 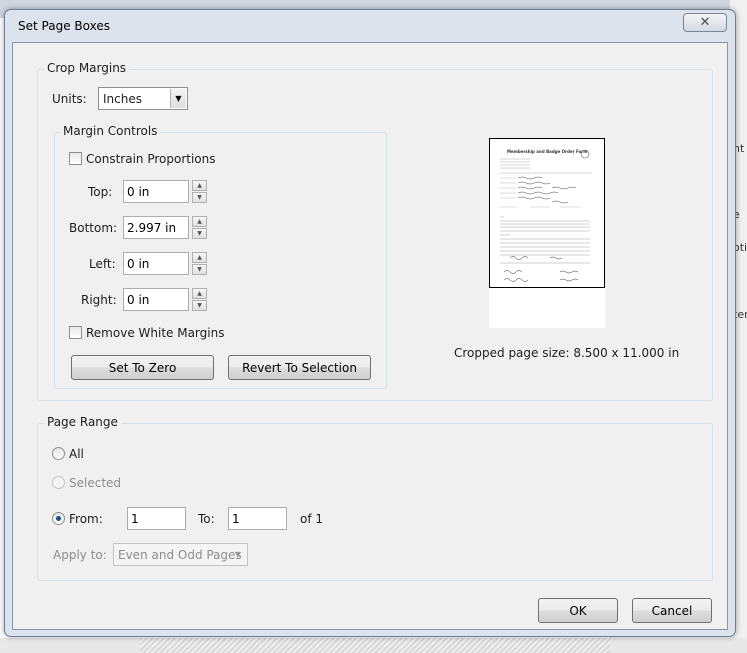 I want to click on page-range-label: Page Range, so click(x=82, y=422).